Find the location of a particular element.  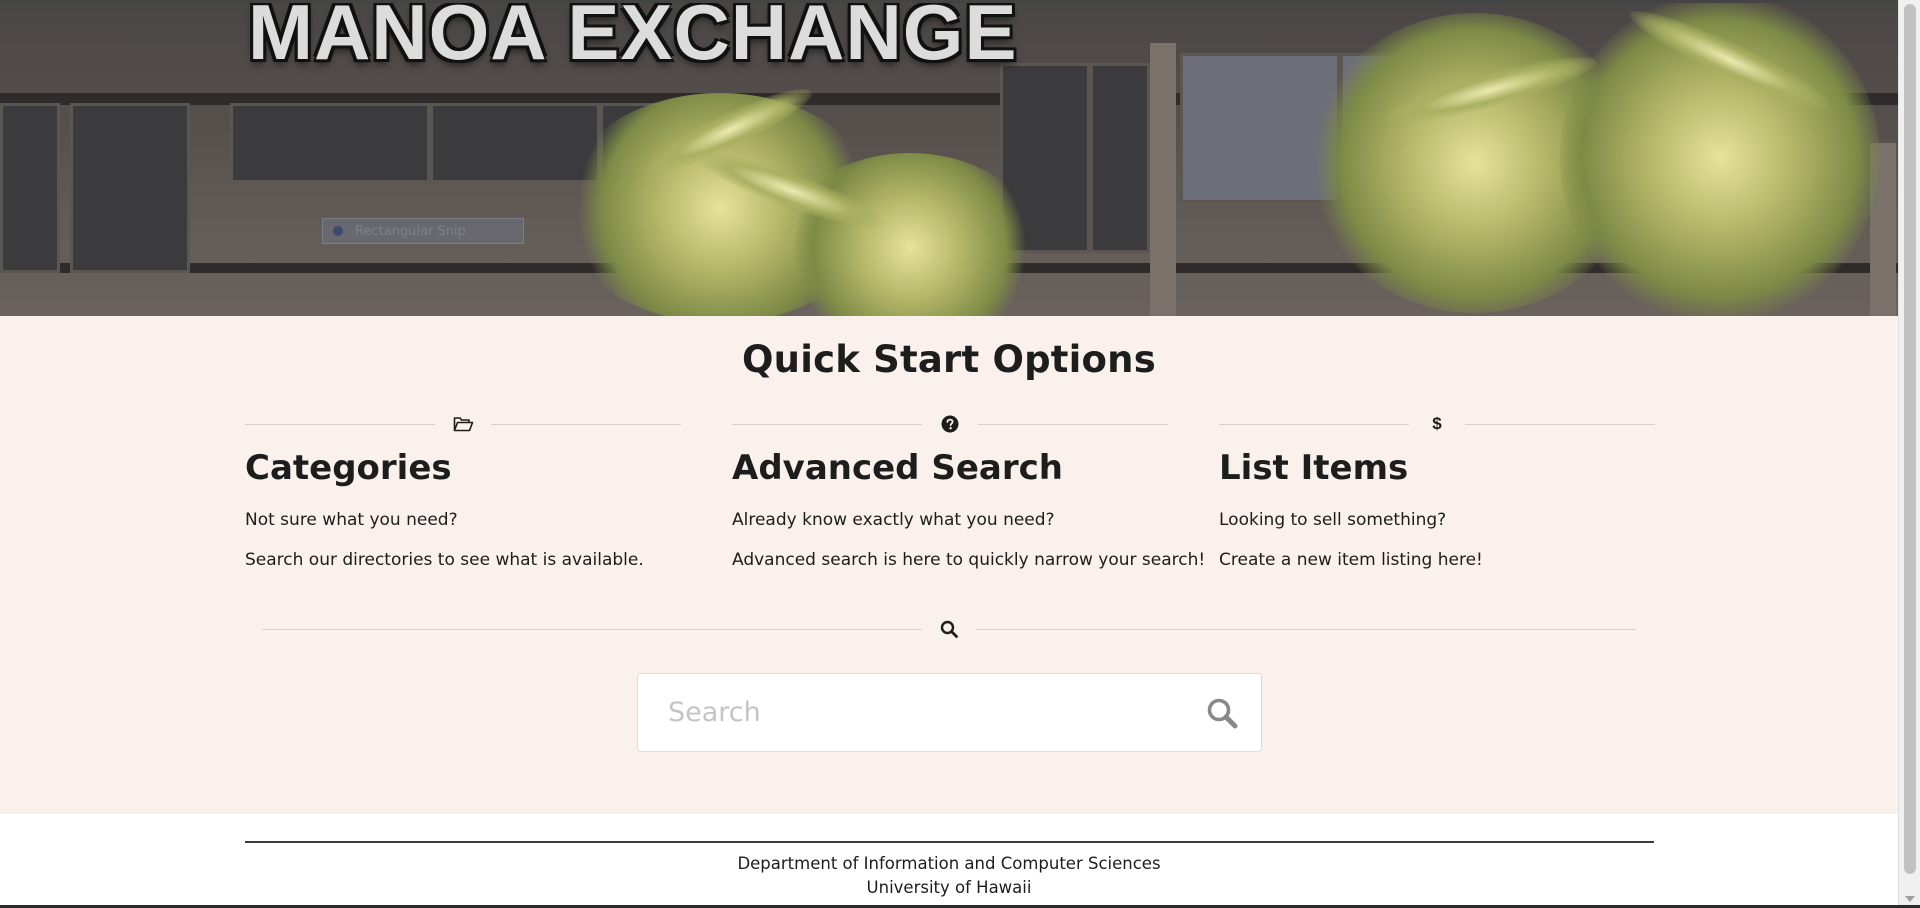

vertical-scrollbar is located at coordinates (1909, 454).